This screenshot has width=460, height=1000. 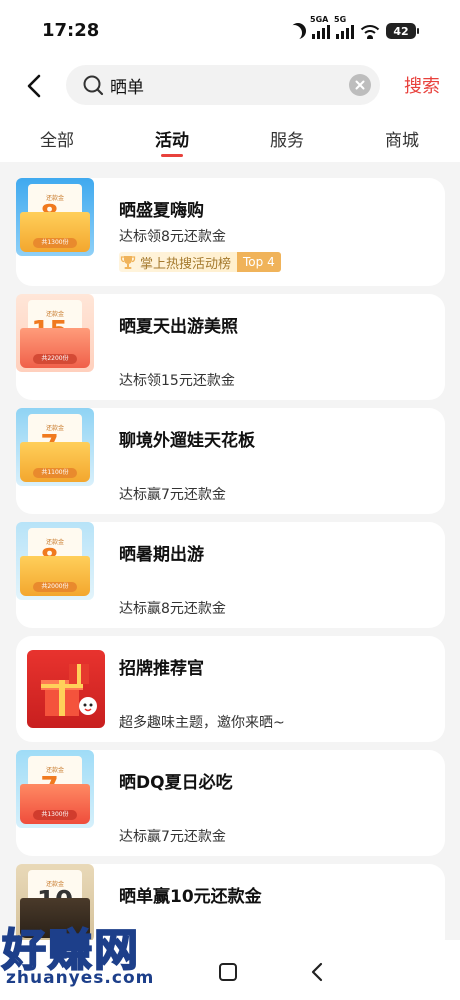 What do you see at coordinates (259, 262) in the screenshot?
I see `hot-rank-tag: Top 4` at bounding box center [259, 262].